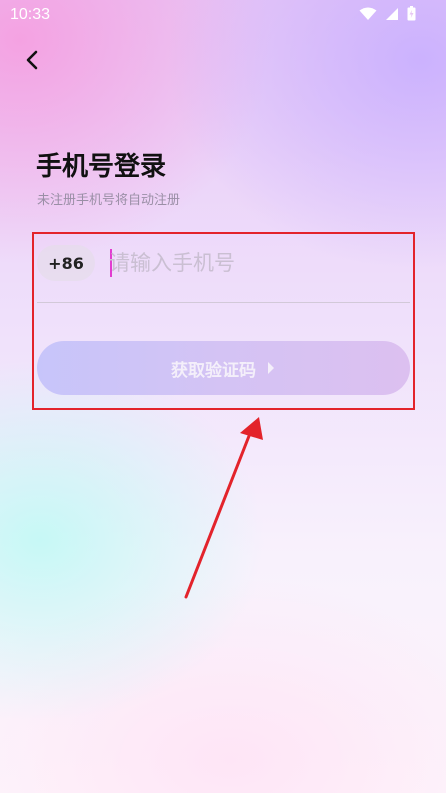  What do you see at coordinates (223, 508) in the screenshot?
I see `annotation-arrow-icon` at bounding box center [223, 508].